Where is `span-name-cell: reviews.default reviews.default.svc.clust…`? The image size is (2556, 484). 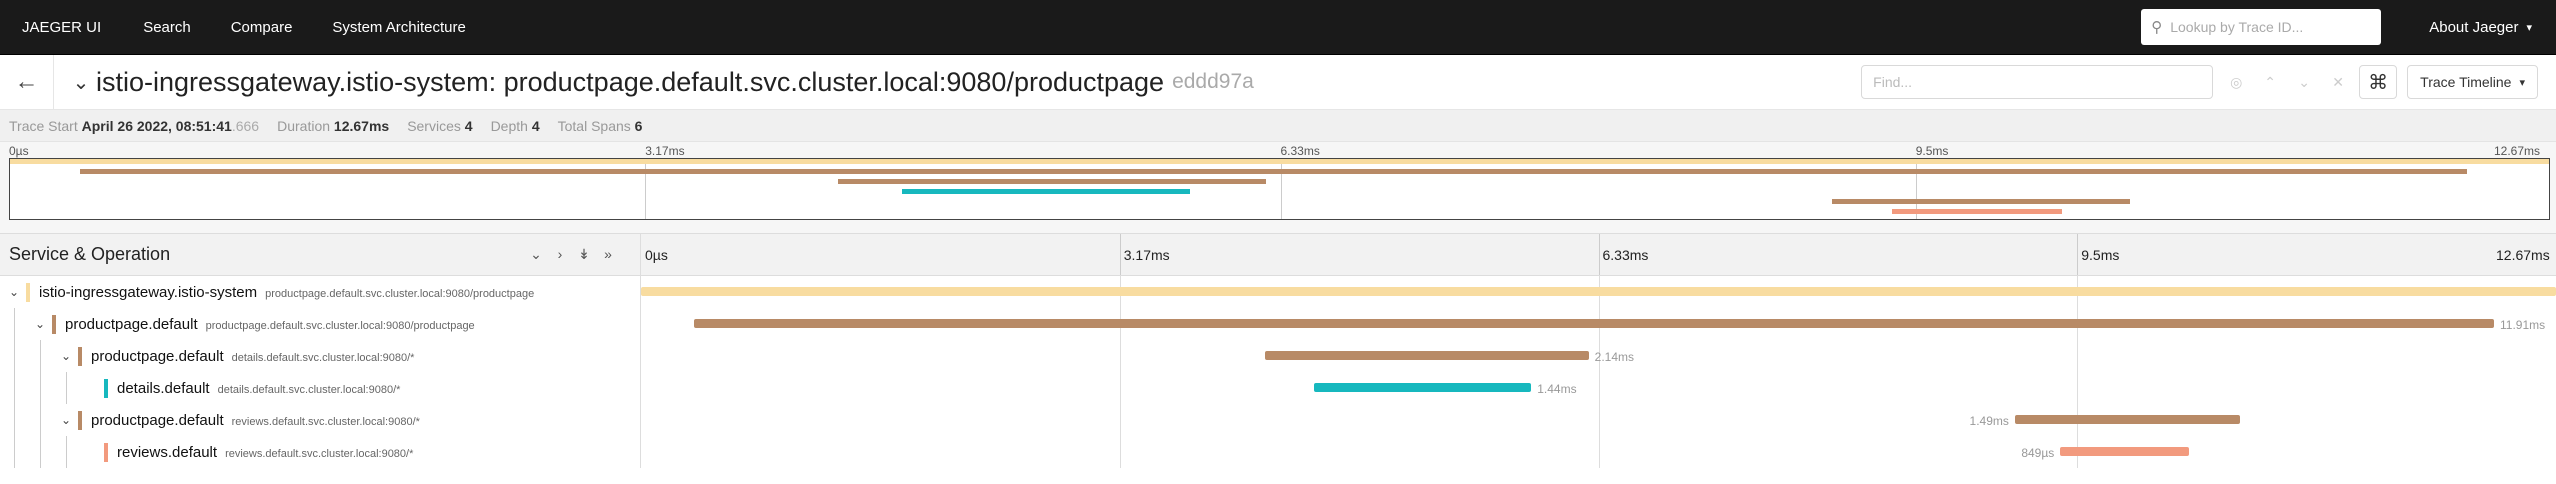 span-name-cell: reviews.default reviews.default.svc.clust… is located at coordinates (320, 452).